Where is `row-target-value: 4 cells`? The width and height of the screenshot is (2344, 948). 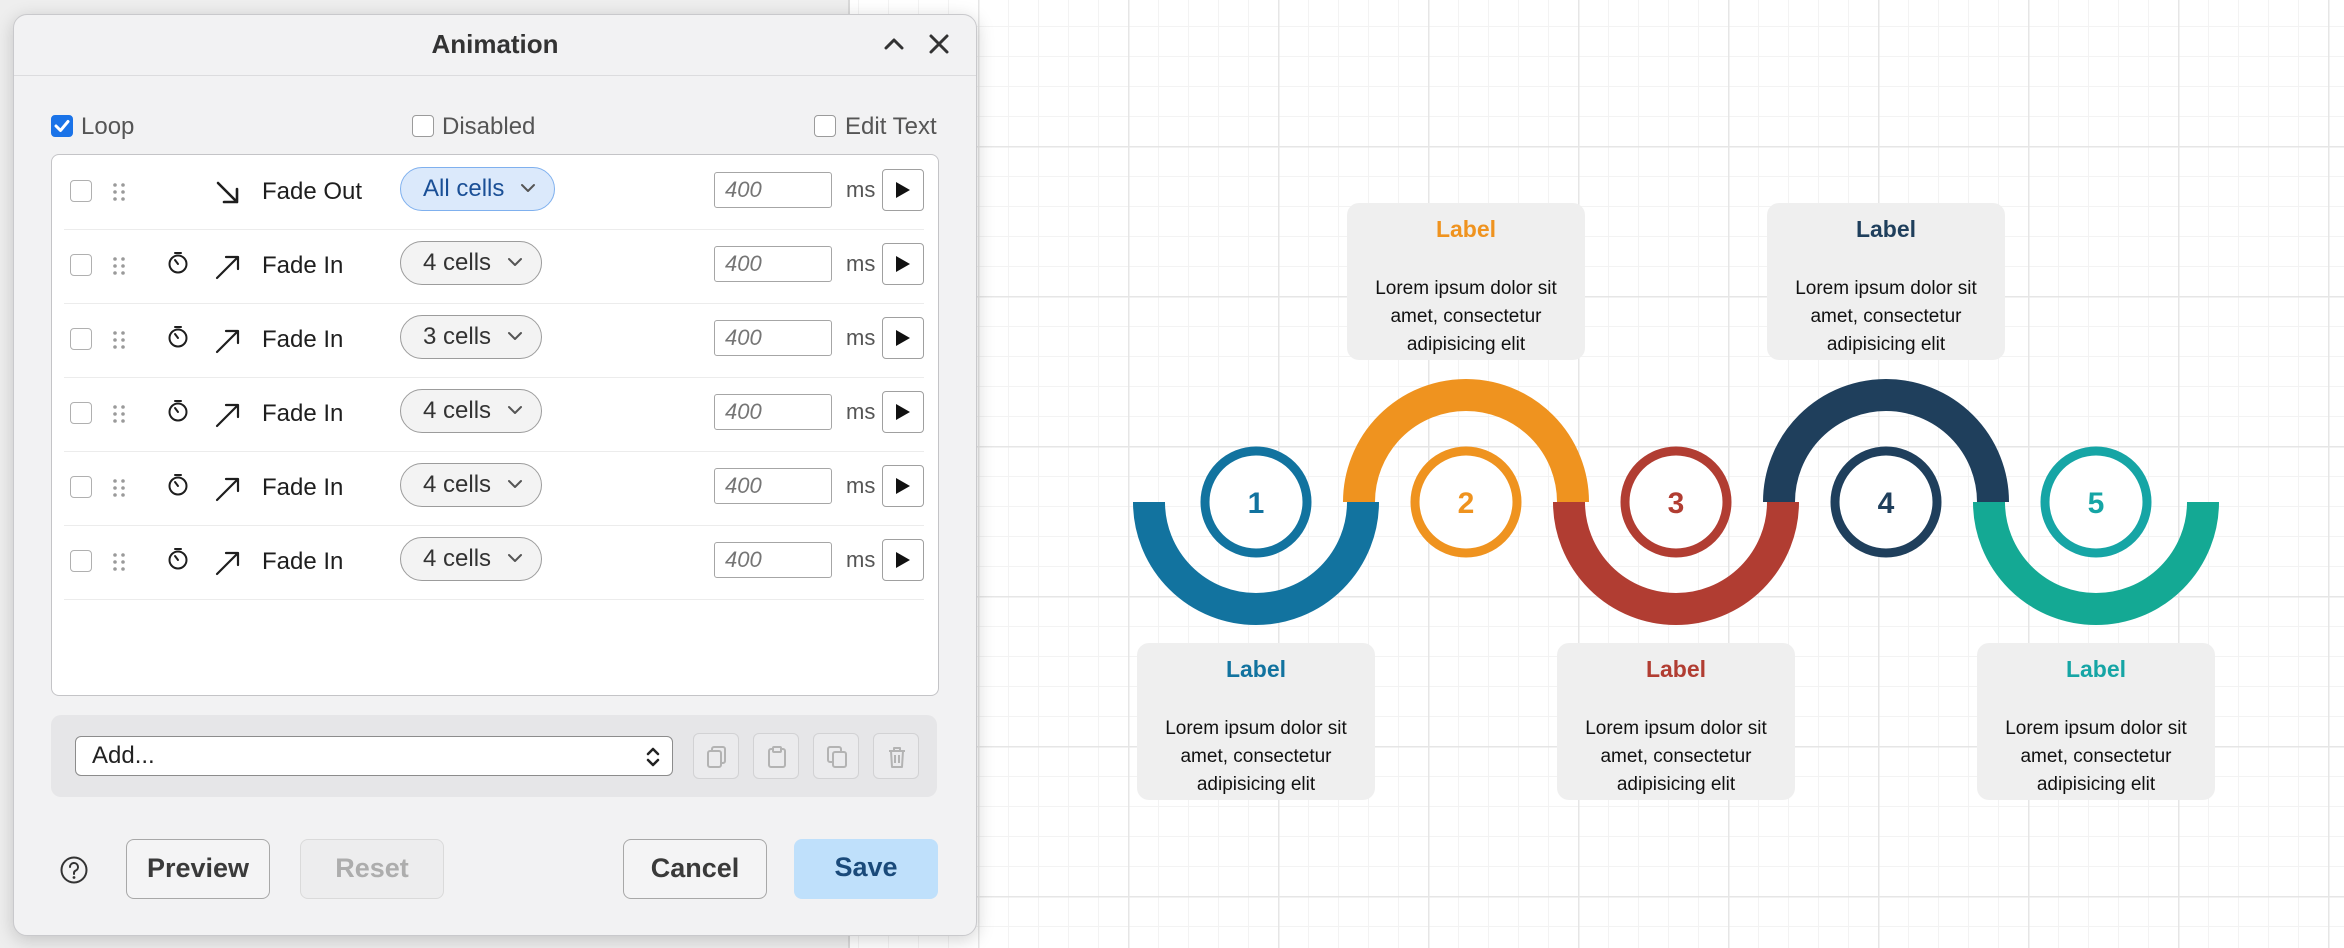
row-target-value: 4 cells is located at coordinates (457, 262).